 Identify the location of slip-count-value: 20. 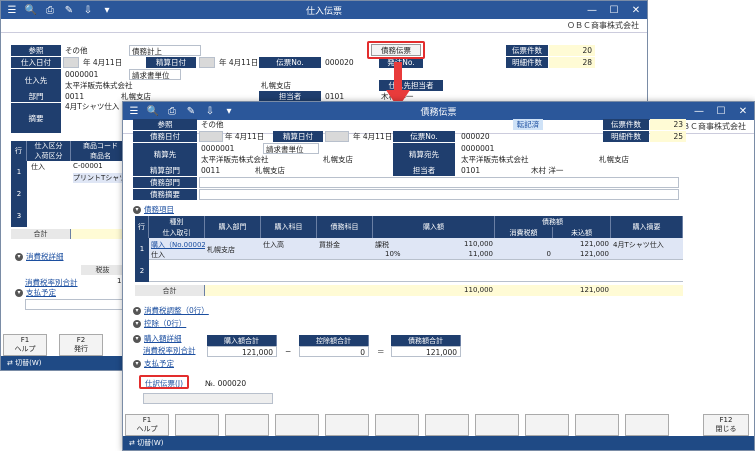
(572, 50).